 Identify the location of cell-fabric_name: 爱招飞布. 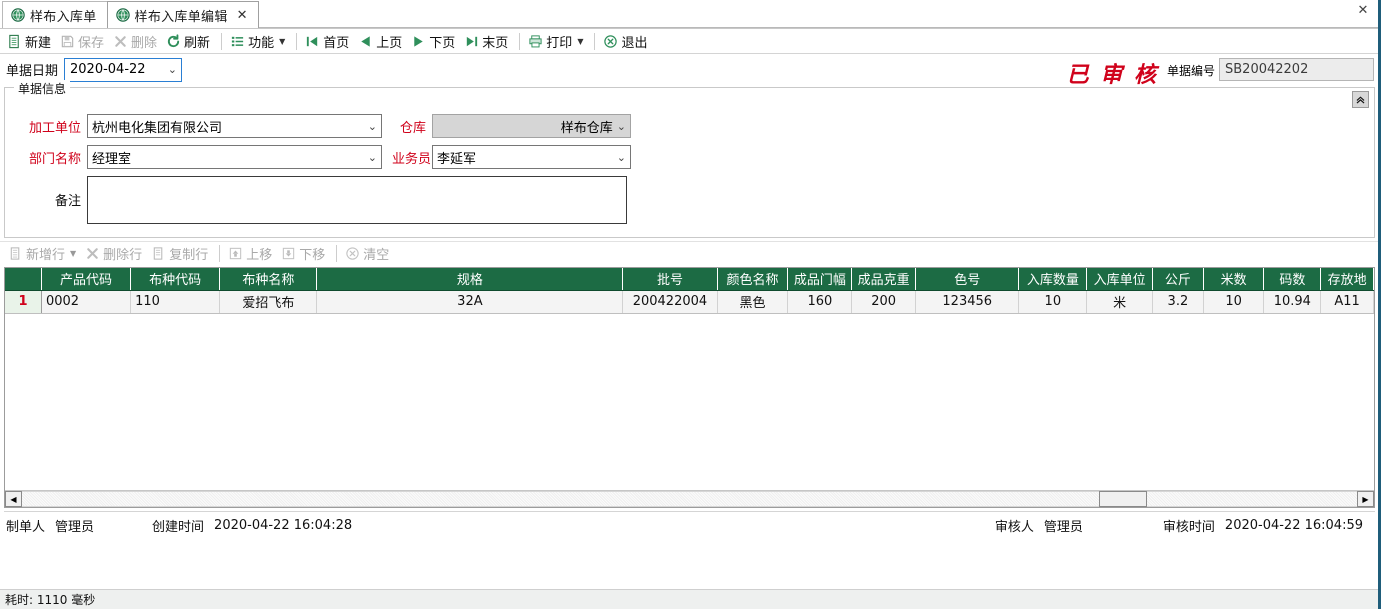
(268, 302).